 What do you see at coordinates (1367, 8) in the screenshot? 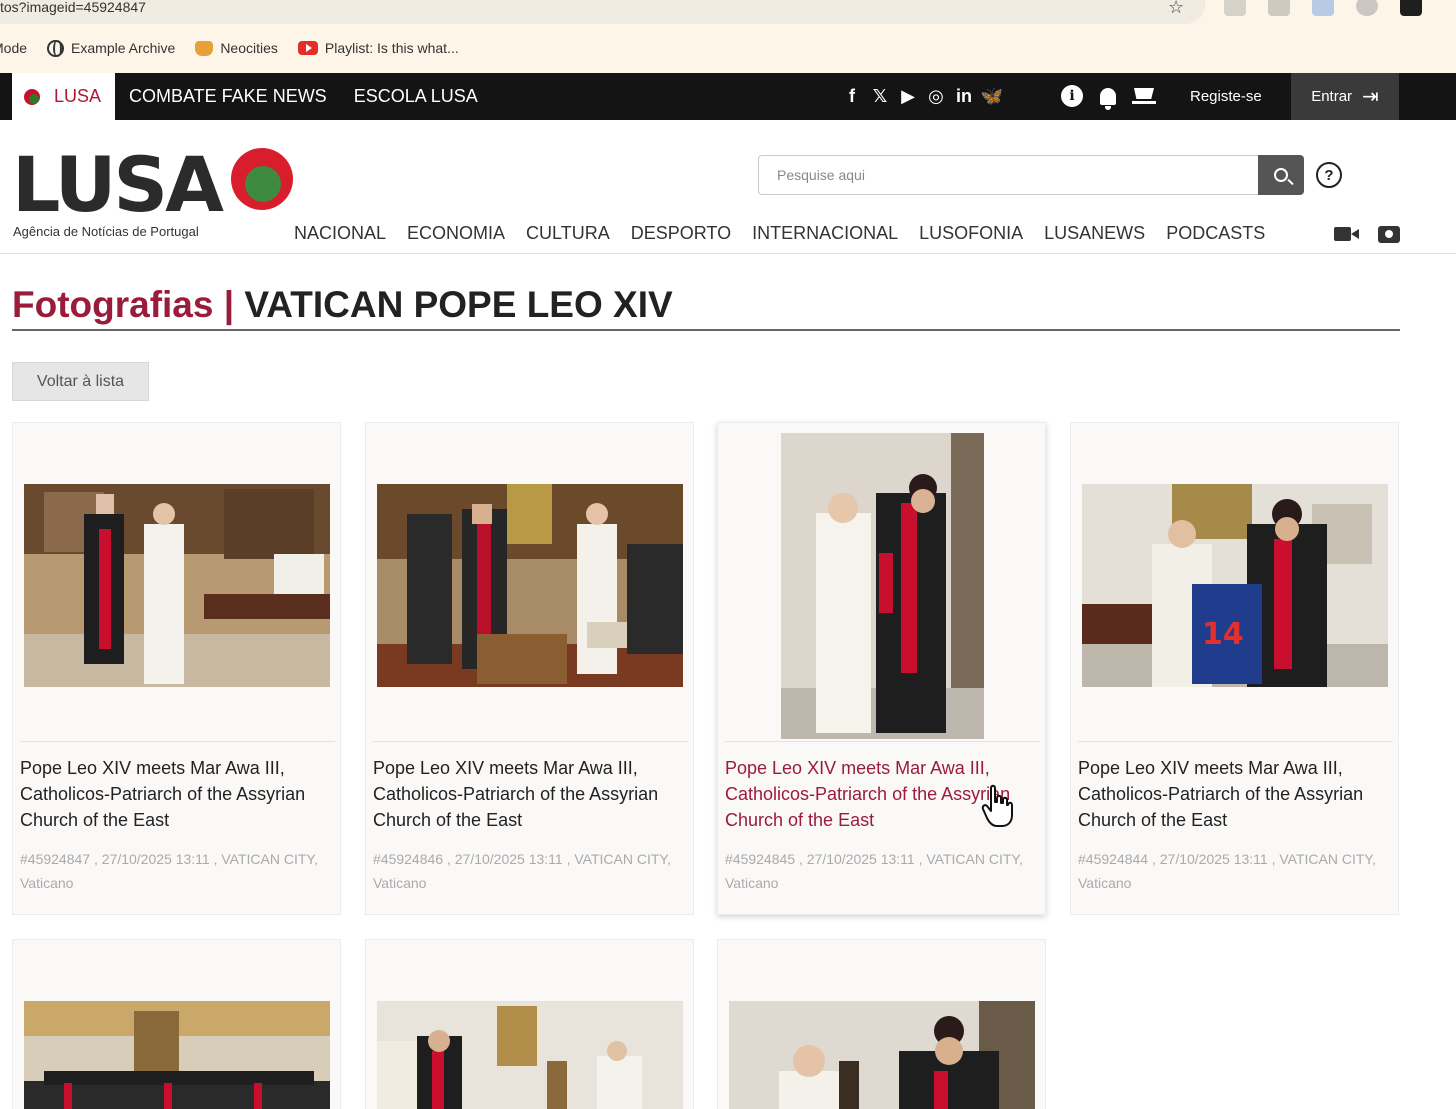
I see `profile-avatar` at bounding box center [1367, 8].